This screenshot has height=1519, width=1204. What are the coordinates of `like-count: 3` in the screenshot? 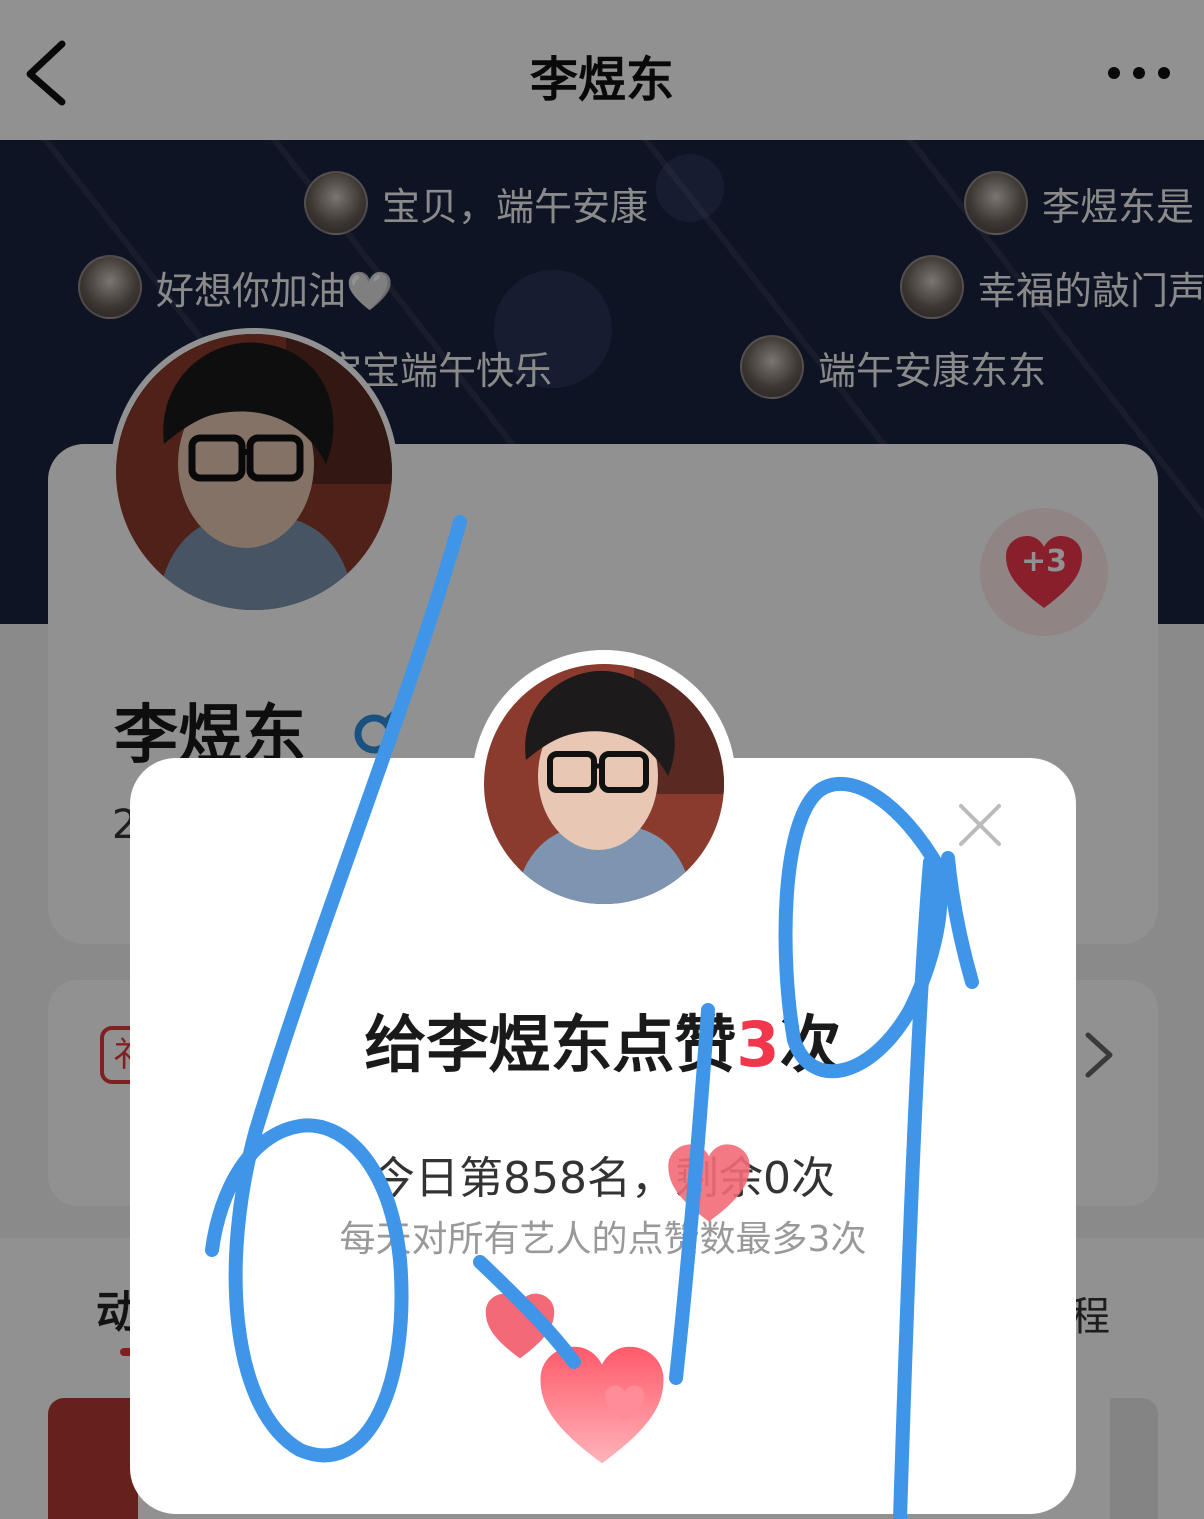 It's located at (758, 1044).